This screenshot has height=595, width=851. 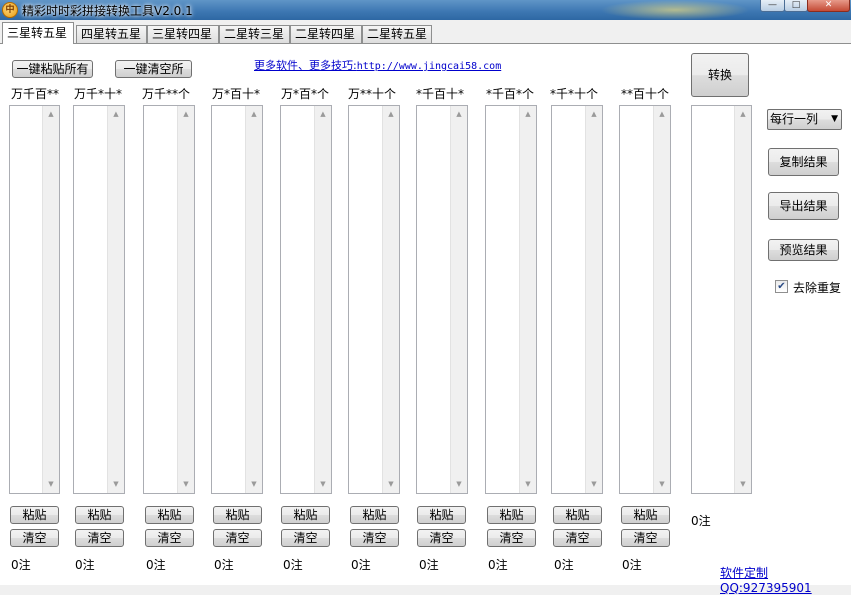 I want to click on tab-3-to-4: 三星转四星, so click(x=183, y=34).